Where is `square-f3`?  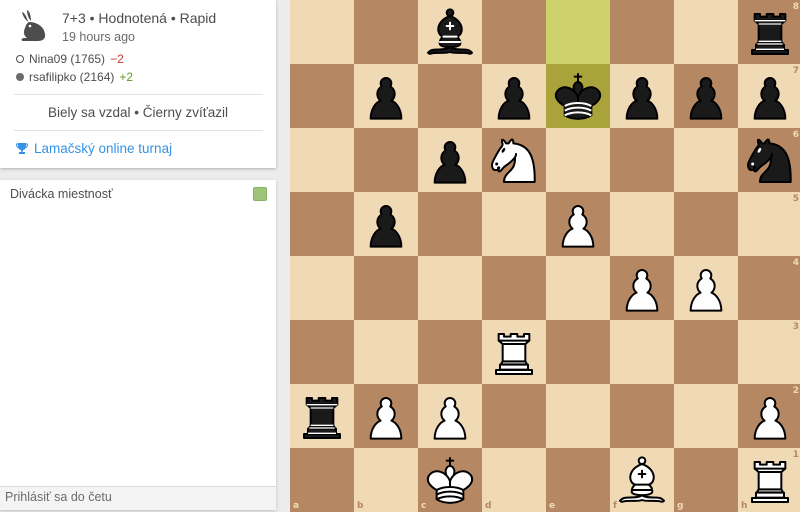 square-f3 is located at coordinates (642, 352).